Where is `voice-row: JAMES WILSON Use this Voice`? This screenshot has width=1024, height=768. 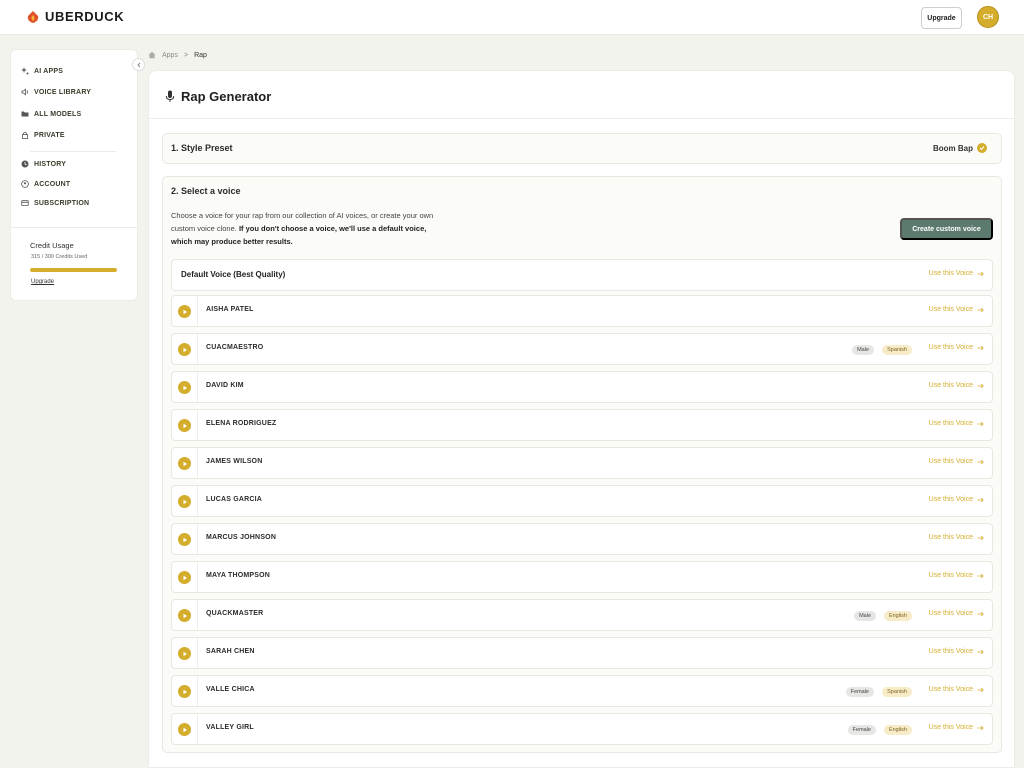
voice-row: JAMES WILSON Use this Voice is located at coordinates (582, 463).